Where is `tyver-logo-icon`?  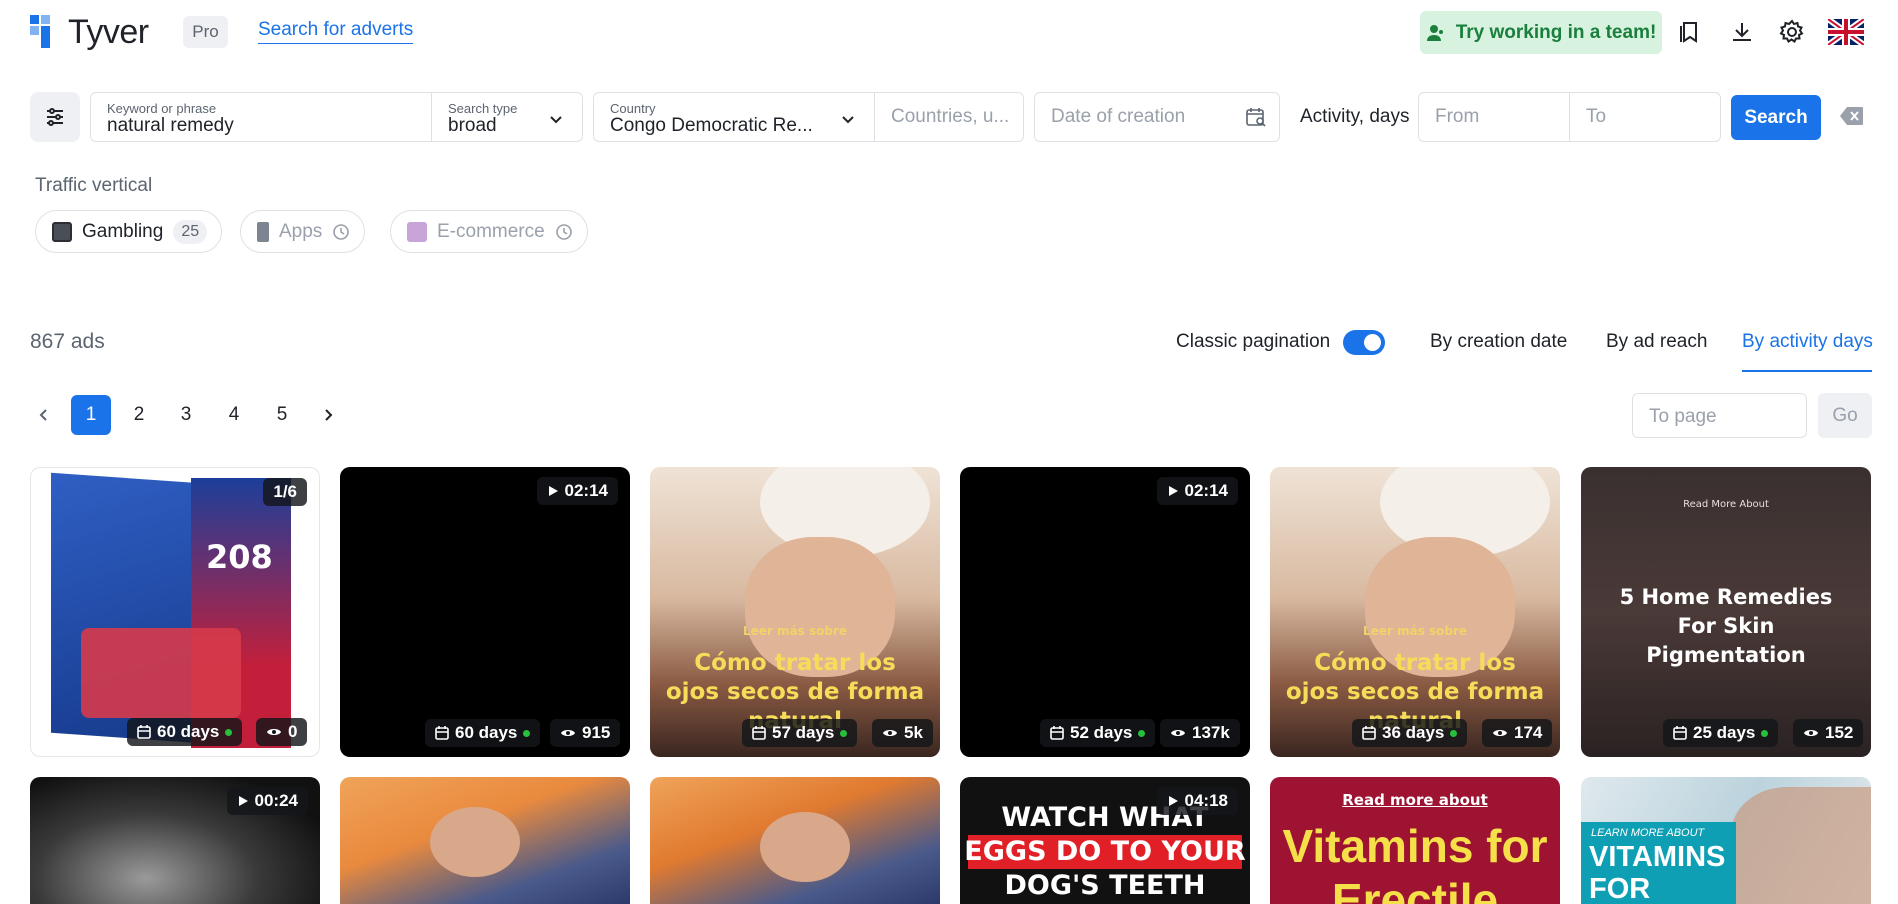
tyver-logo-icon is located at coordinates (45, 32).